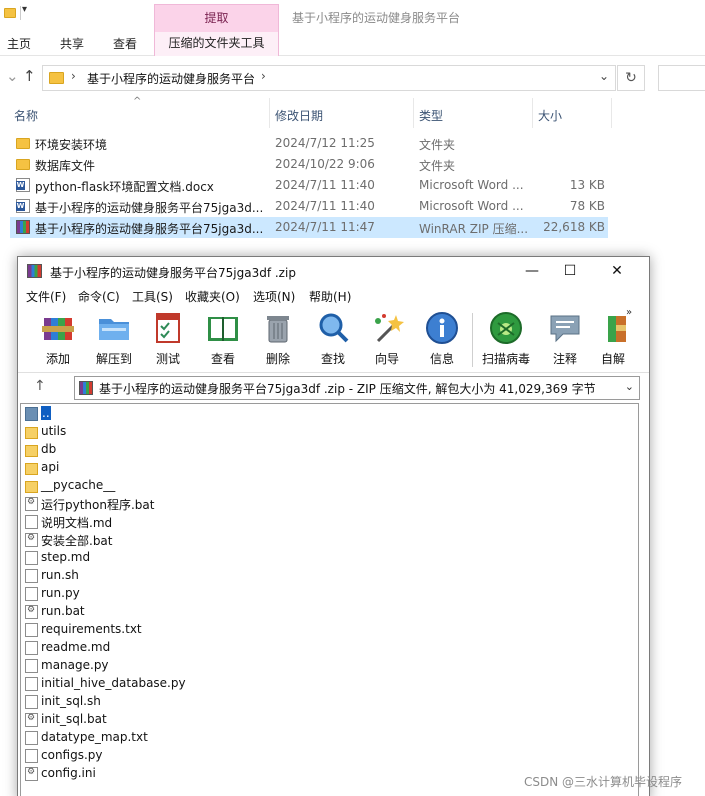  I want to click on delete-label: 删除, so click(277, 359).